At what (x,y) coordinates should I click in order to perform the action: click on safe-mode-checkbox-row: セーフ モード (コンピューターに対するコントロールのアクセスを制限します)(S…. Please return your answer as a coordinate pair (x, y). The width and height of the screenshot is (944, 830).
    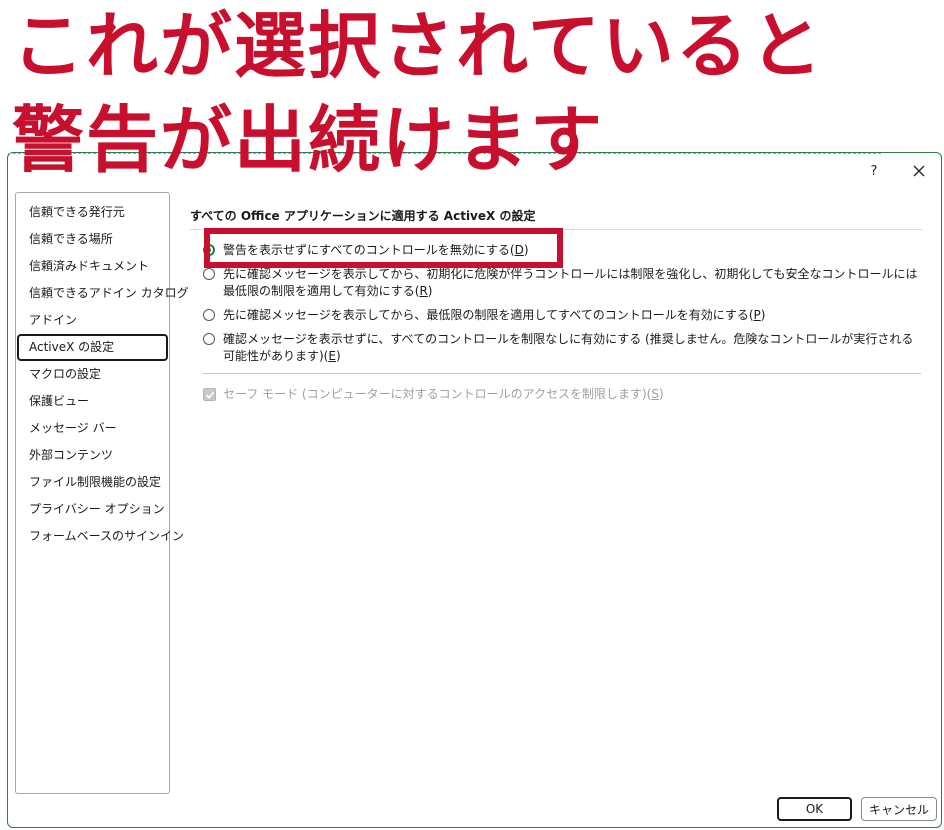
    Looking at the image, I should click on (562, 394).